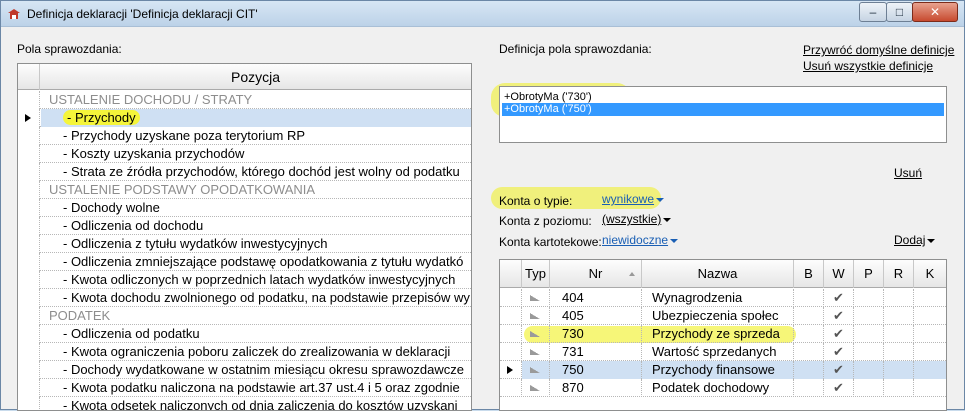 This screenshot has width=965, height=411. What do you see at coordinates (869, 274) in the screenshot?
I see `p-column-header: P` at bounding box center [869, 274].